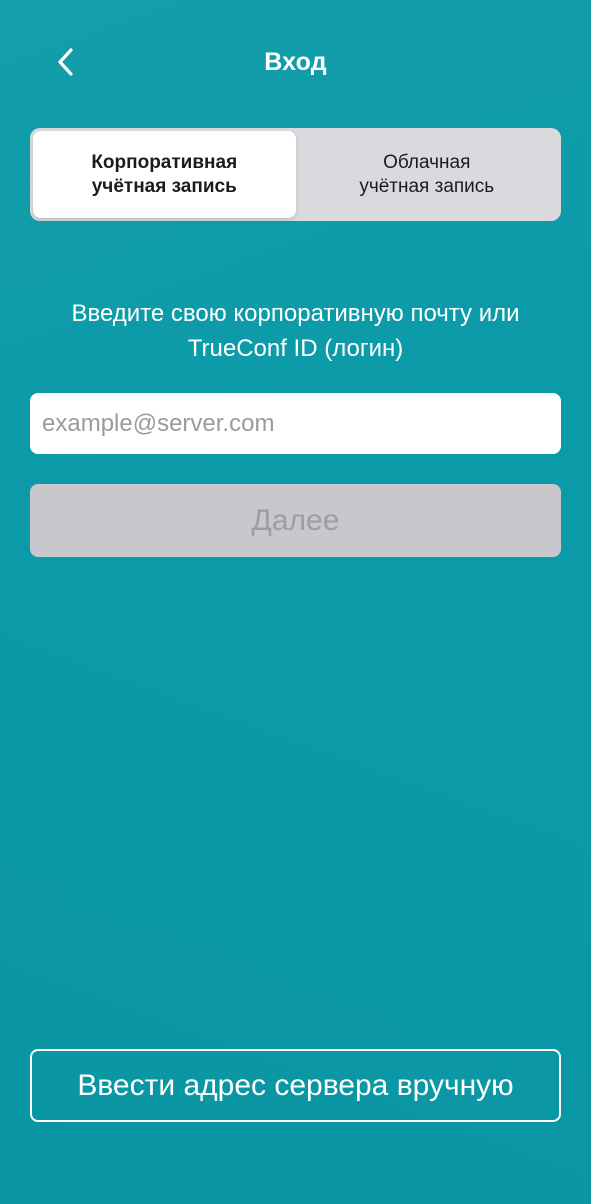 The height and width of the screenshot is (1204, 591). I want to click on next-button: Далее, so click(295, 520).